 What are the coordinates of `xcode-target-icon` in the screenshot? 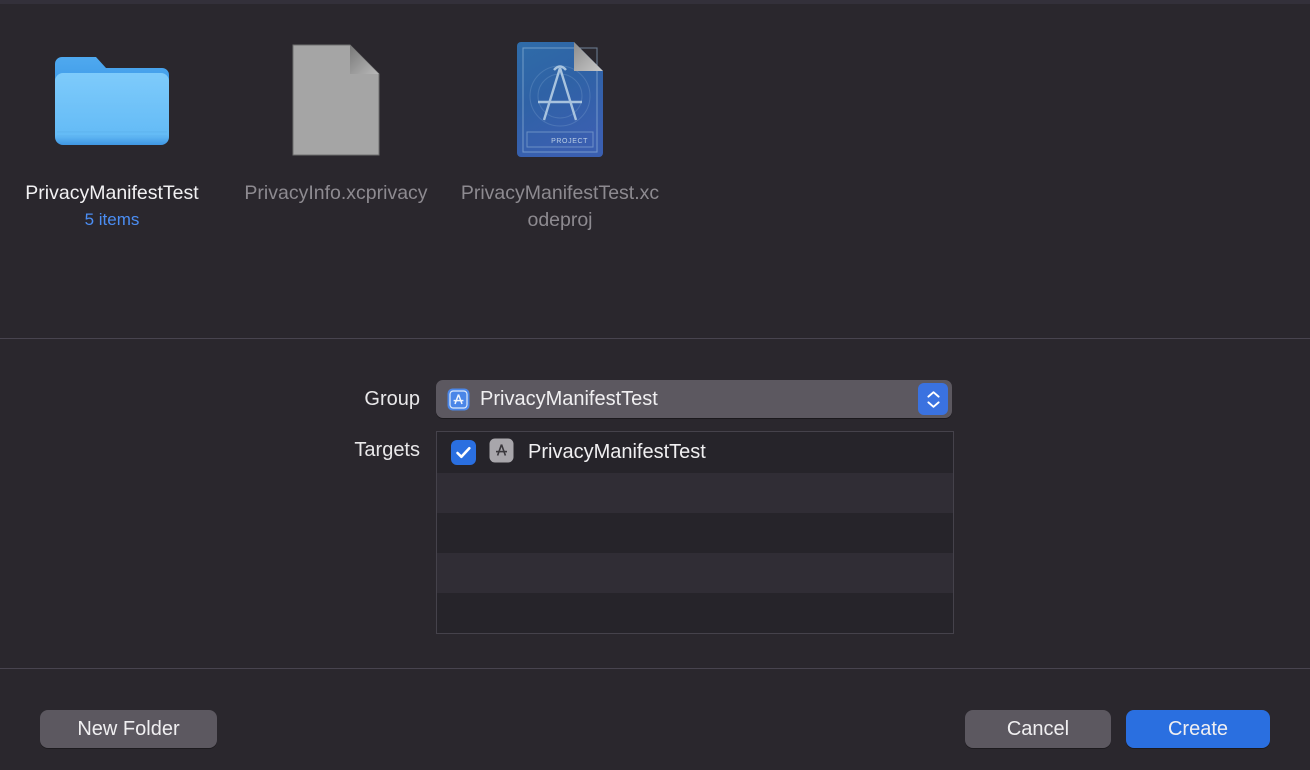 It's located at (501, 453).